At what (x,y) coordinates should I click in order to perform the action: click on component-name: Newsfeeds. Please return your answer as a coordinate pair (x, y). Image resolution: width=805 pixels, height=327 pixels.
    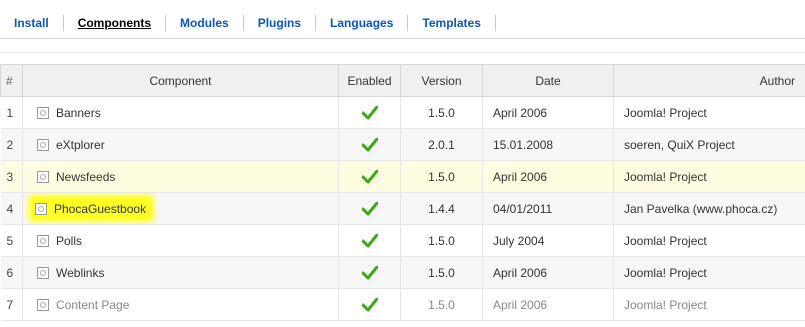
    Looking at the image, I should click on (86, 176).